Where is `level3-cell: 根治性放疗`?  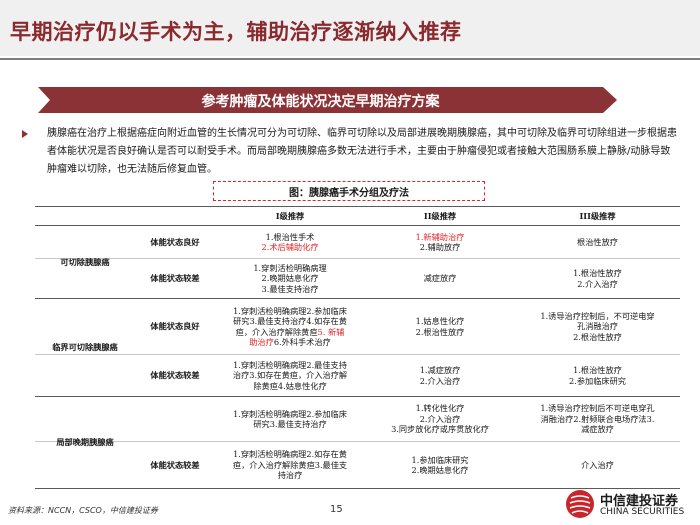 level3-cell: 根治性放疗 is located at coordinates (597, 242).